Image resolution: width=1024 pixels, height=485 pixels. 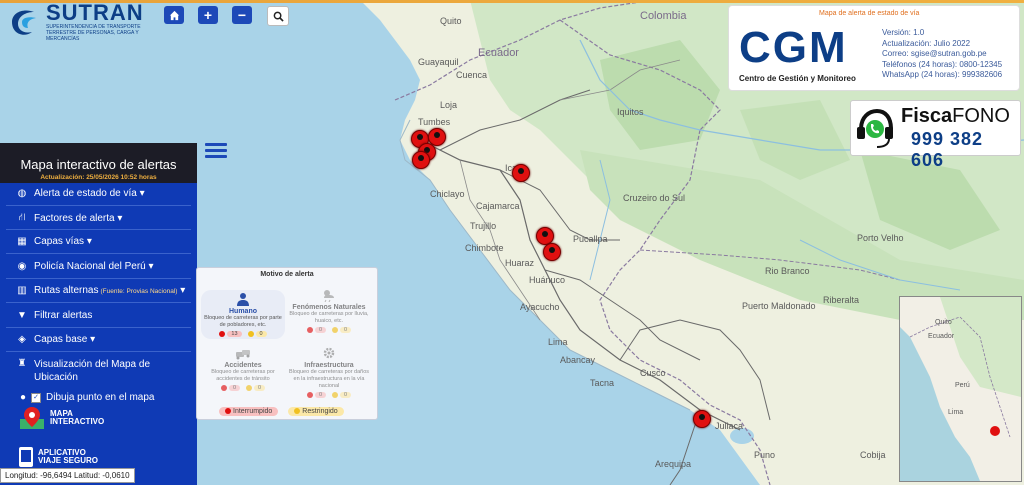 What do you see at coordinates (483, 226) in the screenshot?
I see `map-label-trujillo: Trujillo` at bounding box center [483, 226].